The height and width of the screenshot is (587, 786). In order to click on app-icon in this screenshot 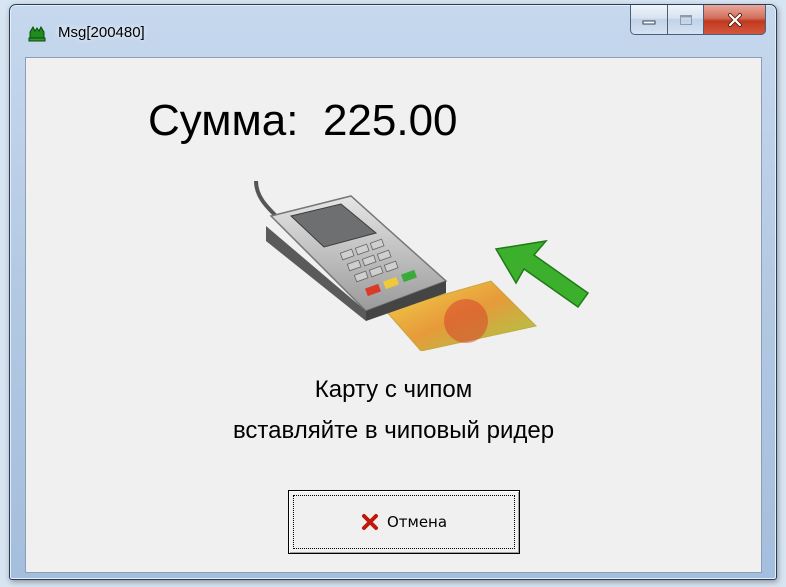, I will do `click(37, 34)`.